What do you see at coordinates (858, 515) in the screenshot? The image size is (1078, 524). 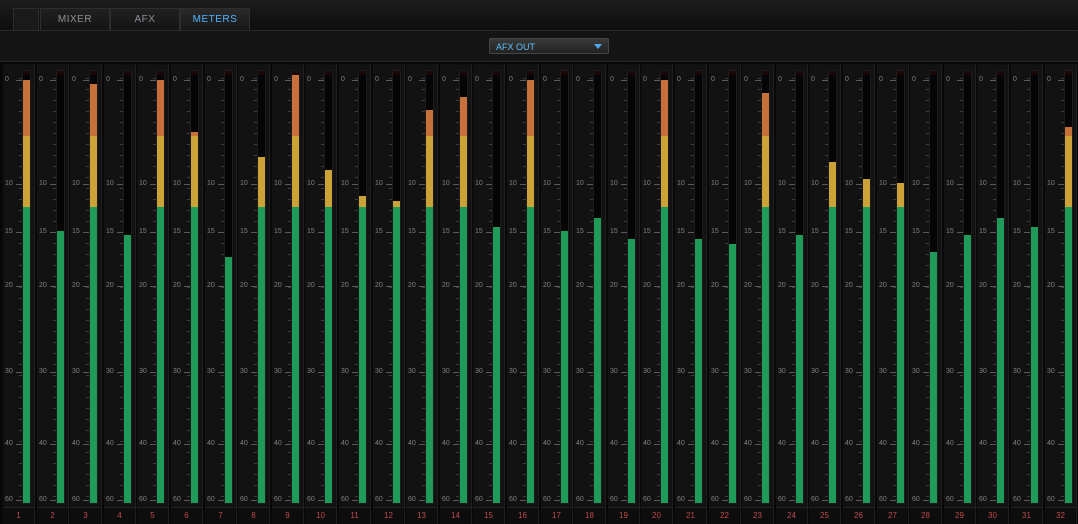 I see `channel-label: 26` at bounding box center [858, 515].